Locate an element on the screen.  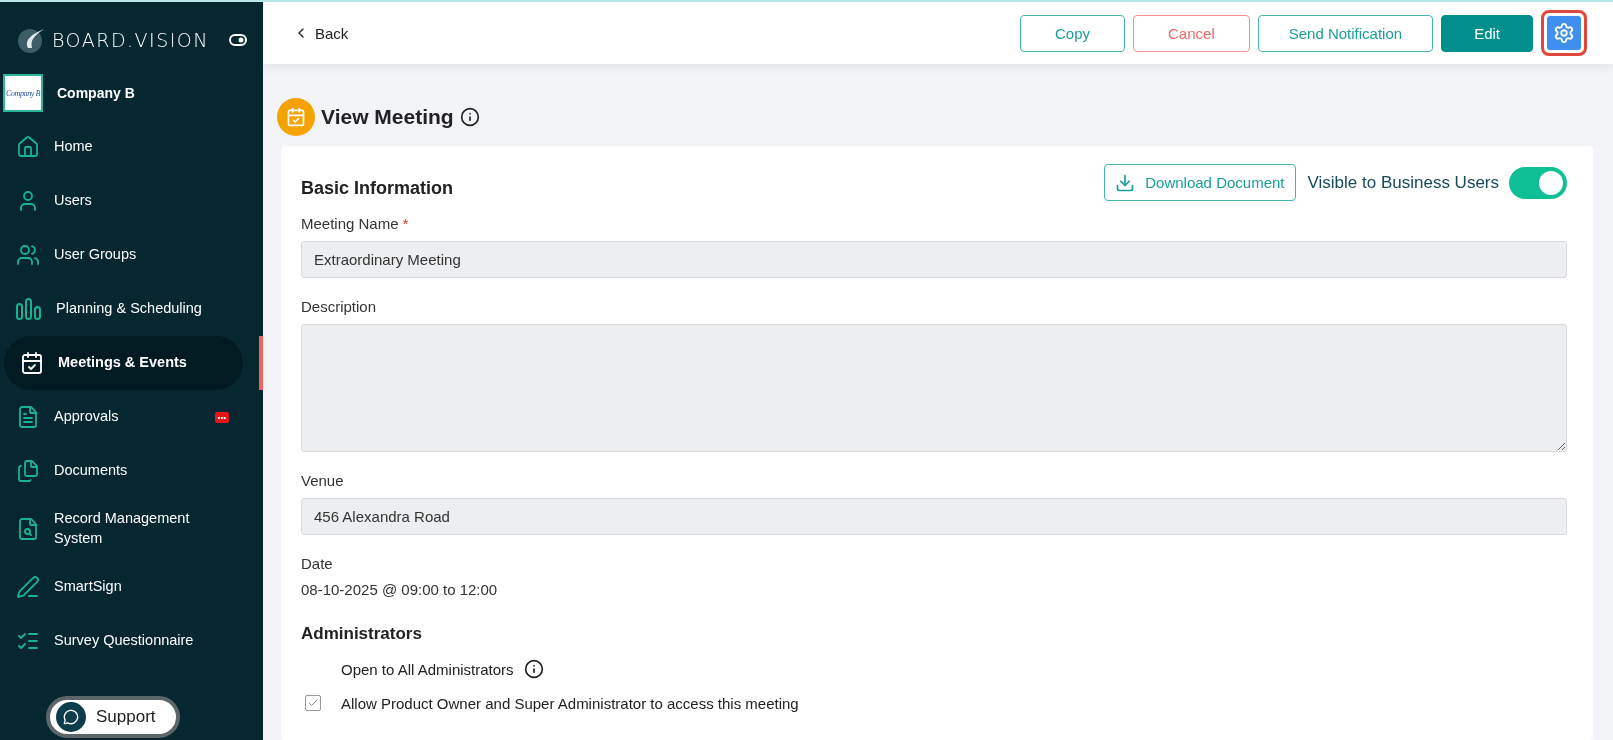
option-label: Allow Product Owner and Super Administrator to access this meeting is located at coordinates (570, 703).